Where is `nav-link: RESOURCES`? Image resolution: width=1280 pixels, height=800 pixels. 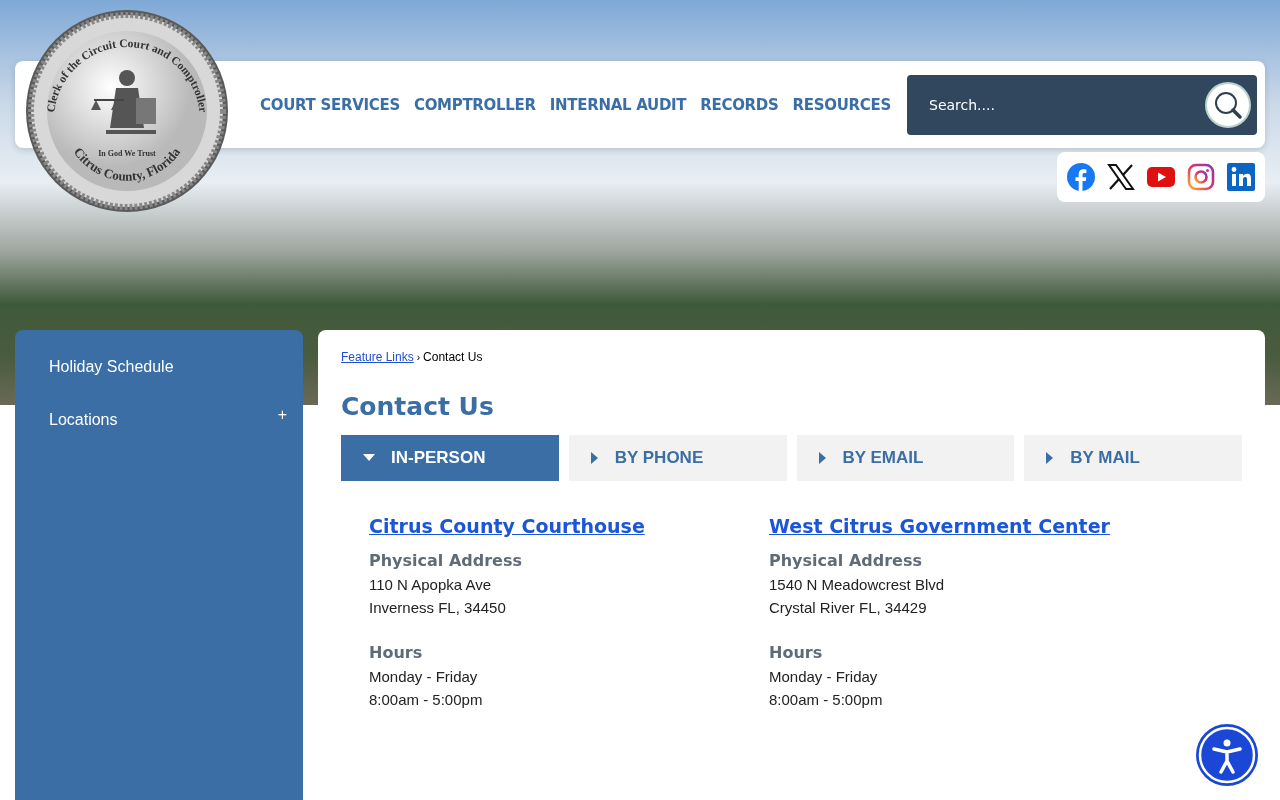
nav-link: RESOURCES is located at coordinates (841, 104).